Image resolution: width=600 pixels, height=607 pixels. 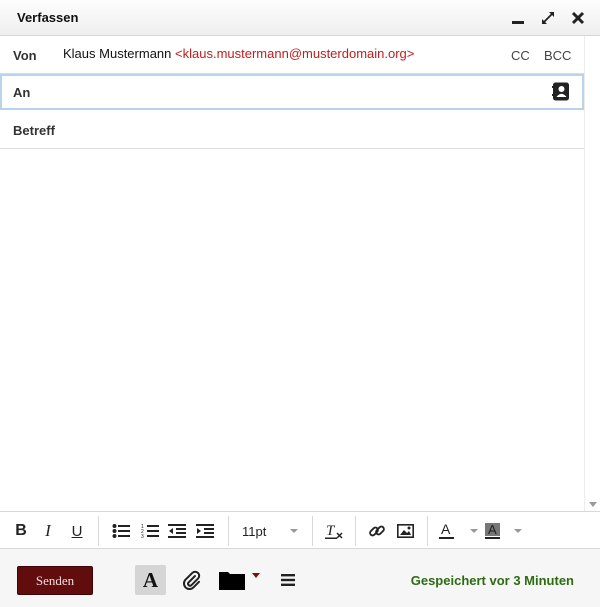 What do you see at coordinates (254, 531) in the screenshot?
I see `font-size-value: 11pt` at bounding box center [254, 531].